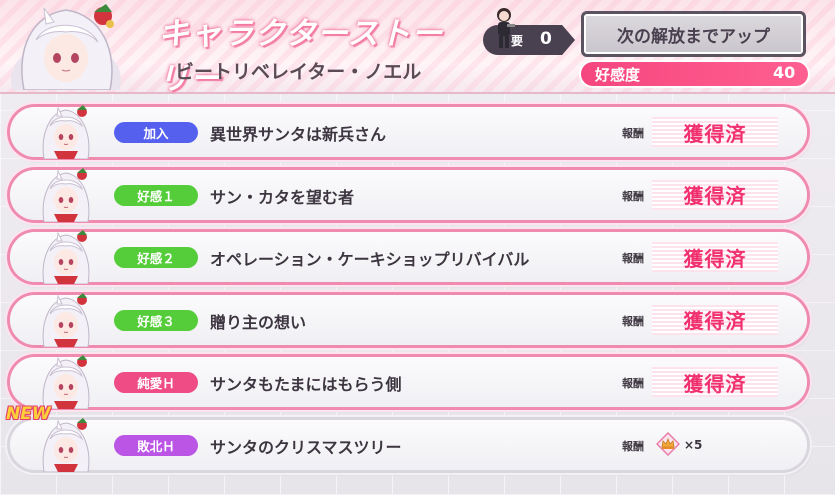  Describe the element at coordinates (408, 381) in the screenshot. I see `story-row: 純愛Ｈ サンタもたまにはもらう側 報酬 獲得済` at that location.